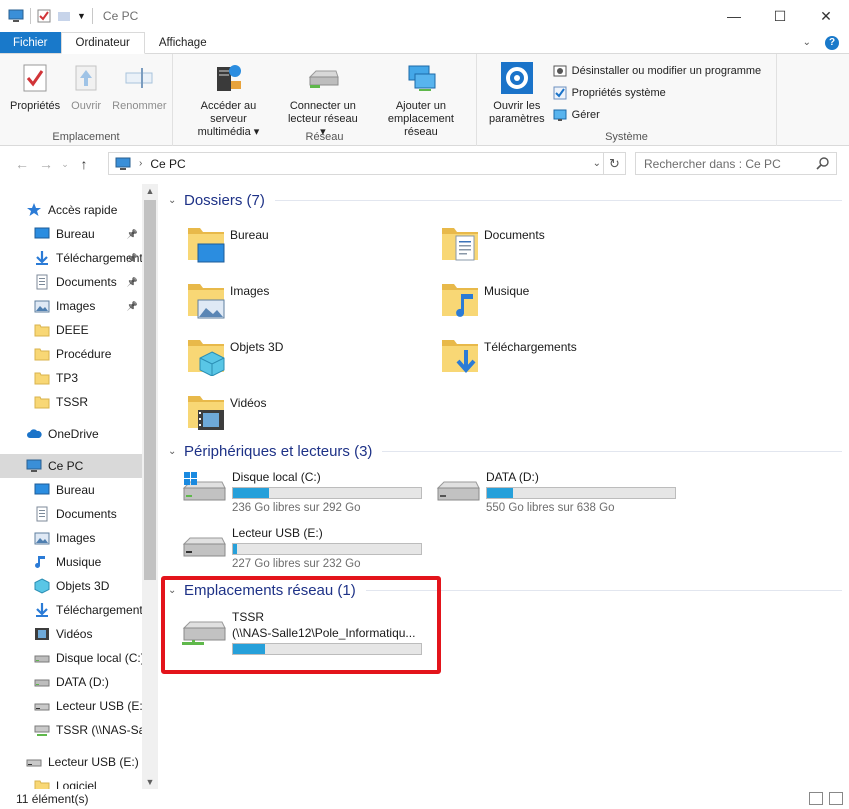 This screenshot has width=849, height=809. Describe the element at coordinates (597, 163) in the screenshot. I see `address-history-icon: ⌄` at that location.